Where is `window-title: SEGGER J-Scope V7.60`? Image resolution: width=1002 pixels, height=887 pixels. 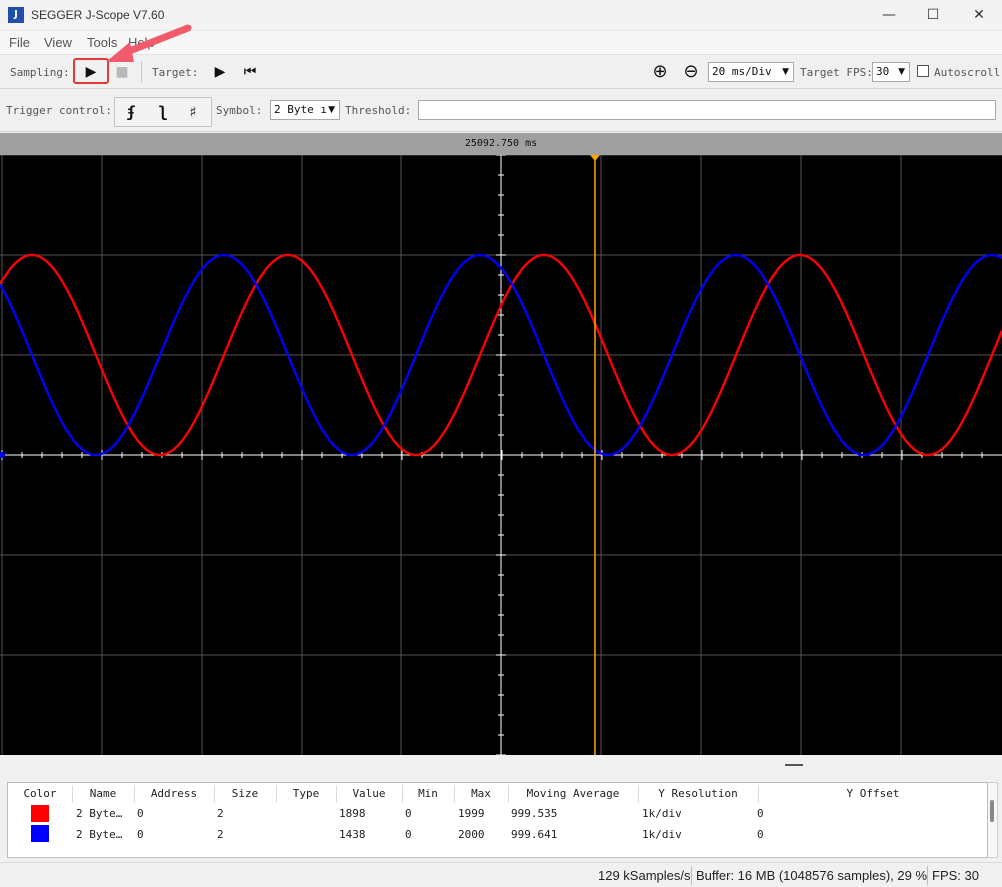 window-title: SEGGER J-Scope V7.60 is located at coordinates (98, 15).